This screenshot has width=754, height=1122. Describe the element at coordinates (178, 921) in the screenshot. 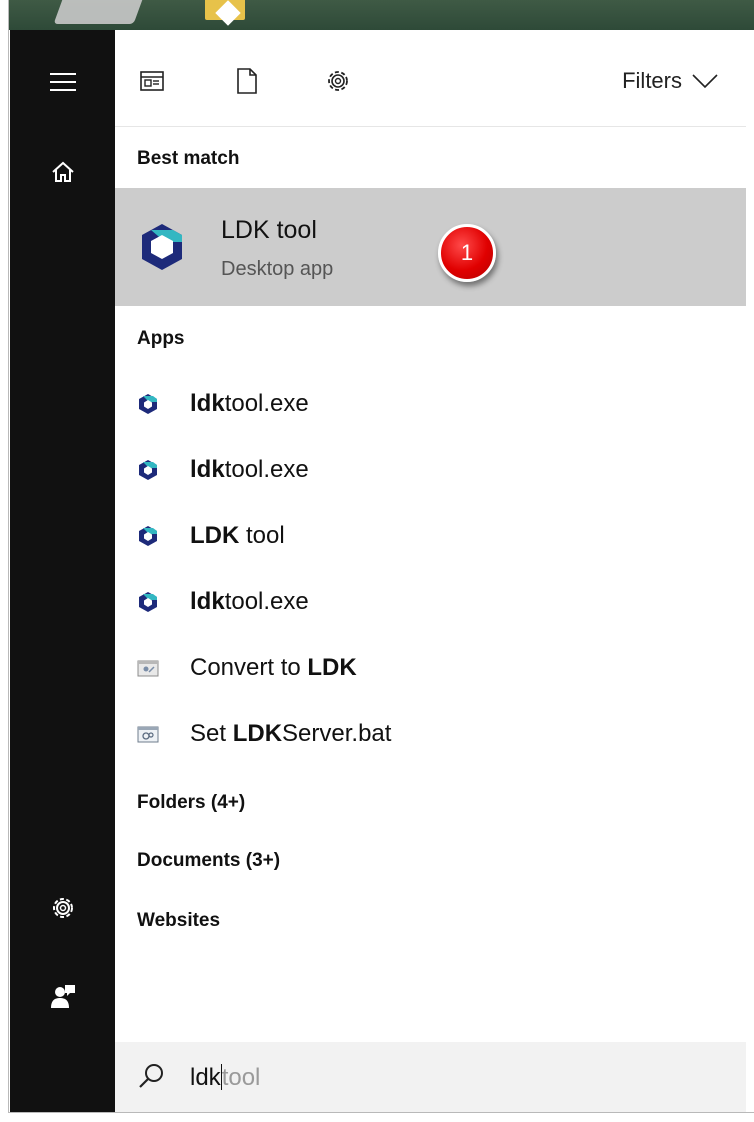

I see `websites-category: Websites` at that location.